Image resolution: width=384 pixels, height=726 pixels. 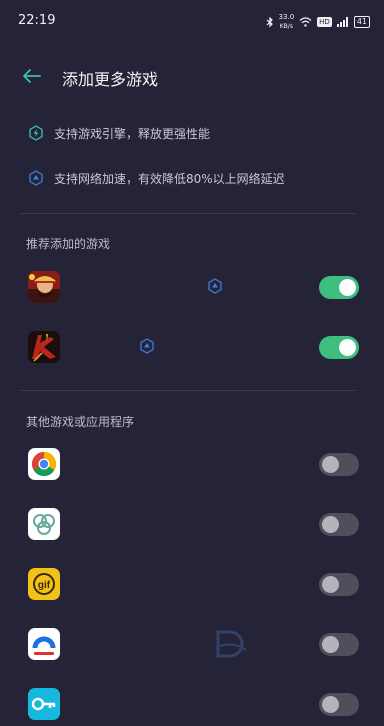 I want to click on martial-arts-game-icon, so click(x=44, y=347).